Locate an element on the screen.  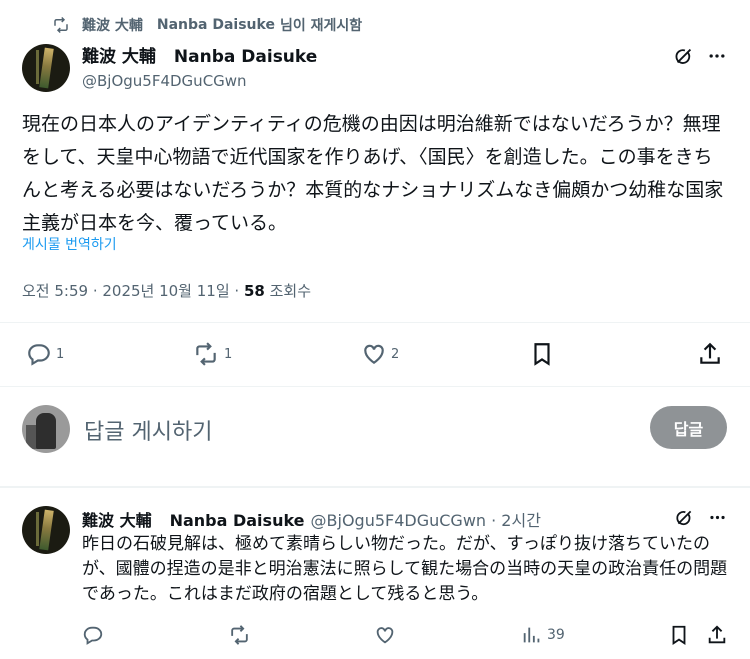
reply-author: 難波 大輔 Nanba Daisuke @BjOgu5F4DGuCGwn · 2시간 is located at coordinates (311, 519).